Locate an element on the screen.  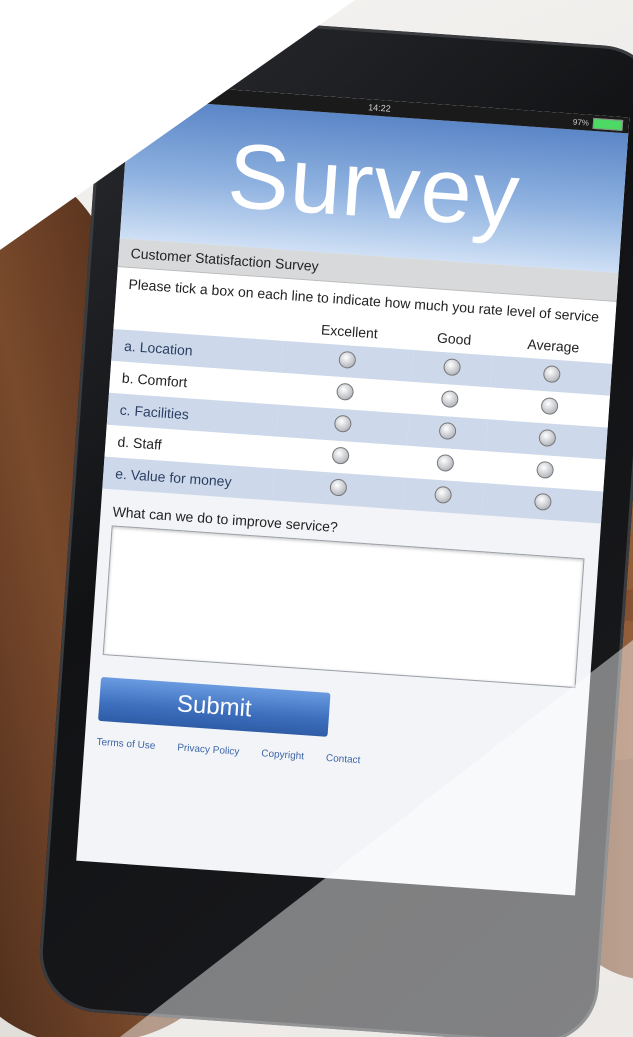
footer-link-copyright: Copyright is located at coordinates (282, 755).